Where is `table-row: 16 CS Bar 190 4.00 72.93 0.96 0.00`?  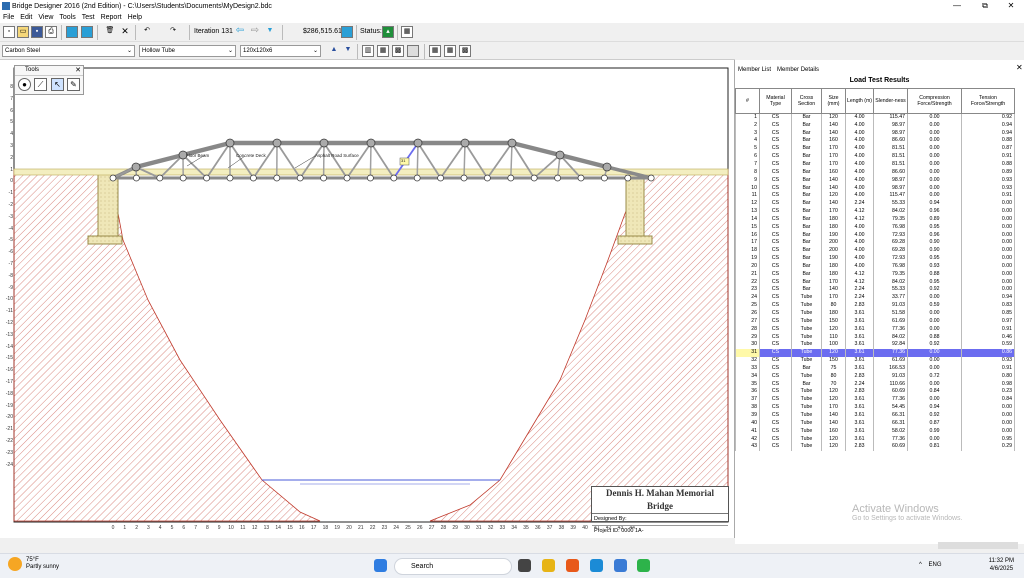 table-row: 16 CS Bar 190 4.00 72.93 0.96 0.00 is located at coordinates (875, 235).